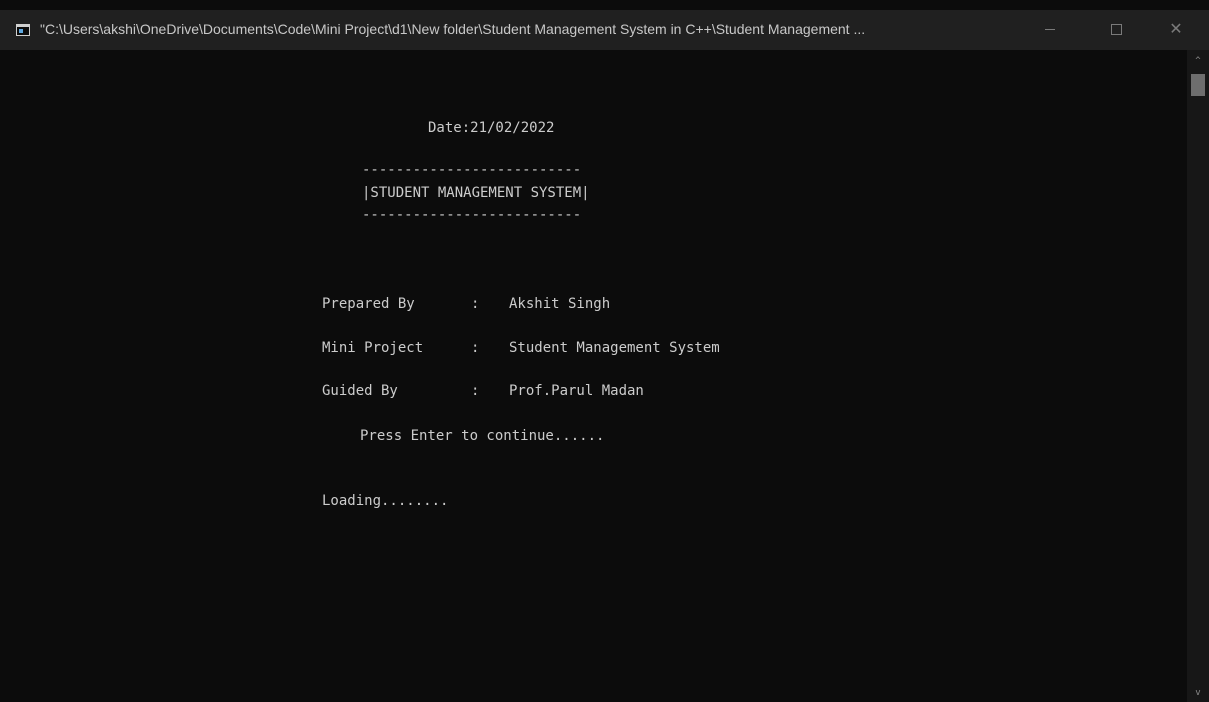 Image resolution: width=1209 pixels, height=702 pixels. I want to click on maximize-icon, so click(1116, 30).